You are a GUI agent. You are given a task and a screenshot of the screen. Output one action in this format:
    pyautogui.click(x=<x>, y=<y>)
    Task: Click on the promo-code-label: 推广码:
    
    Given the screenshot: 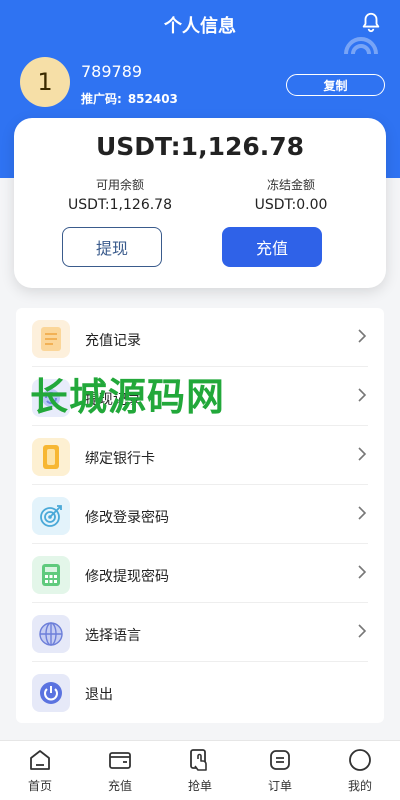 What is the action you would take?
    pyautogui.click(x=101, y=99)
    